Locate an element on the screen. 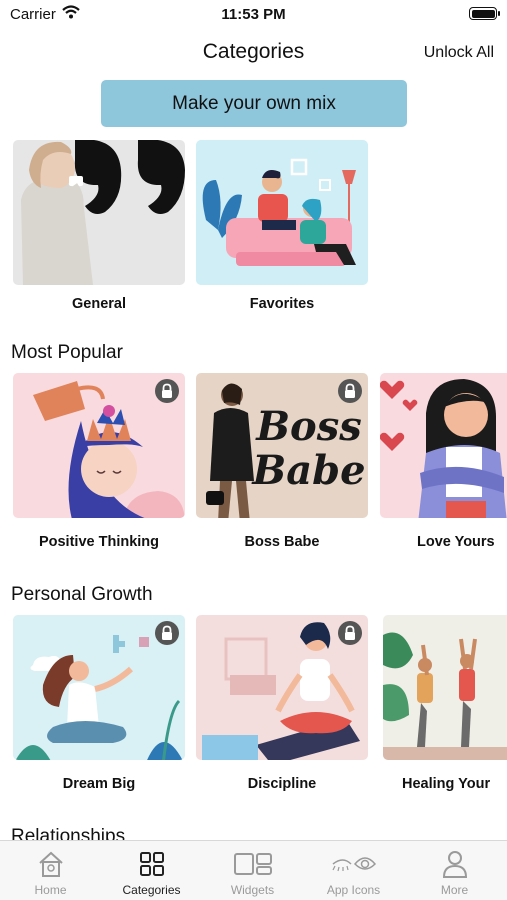  categories-grid-icon is located at coordinates (151, 864).